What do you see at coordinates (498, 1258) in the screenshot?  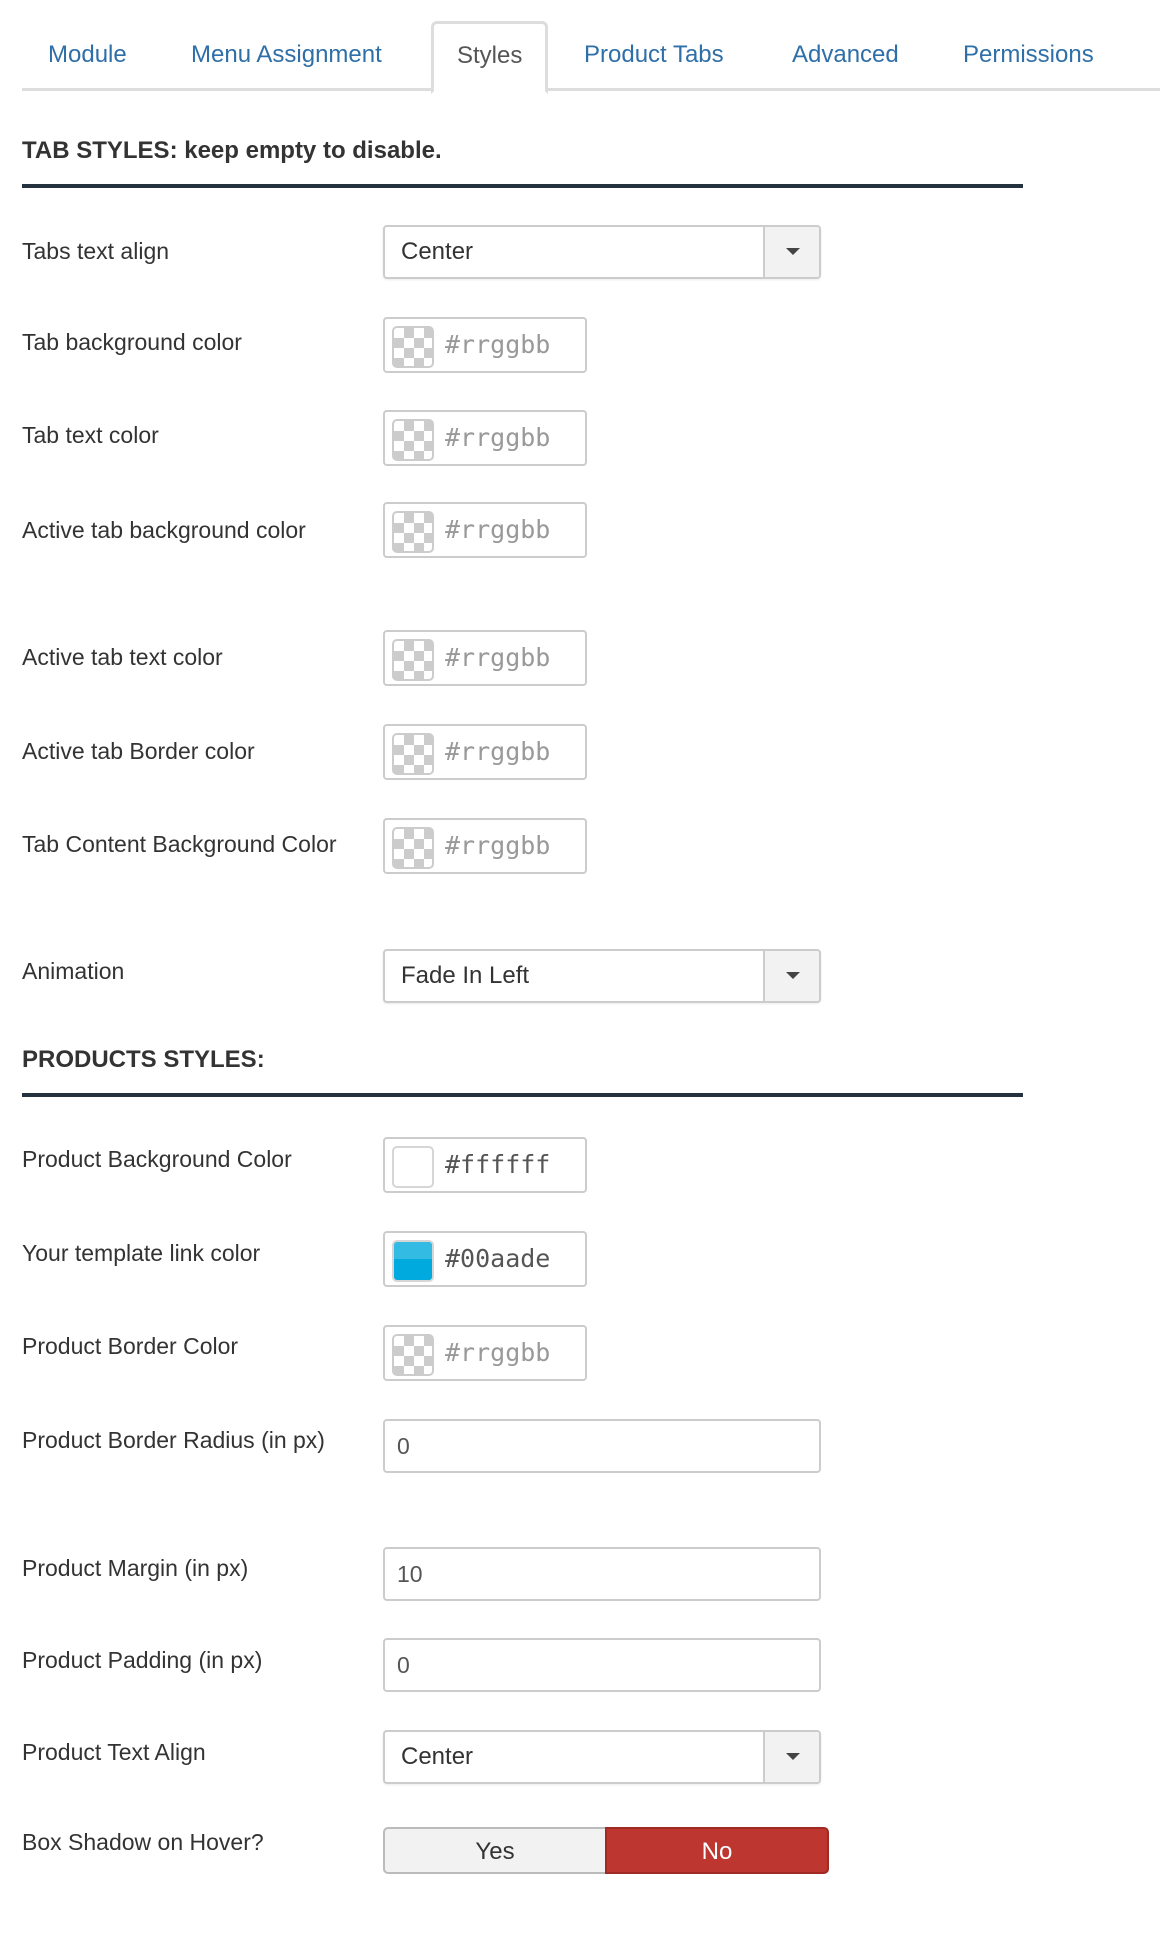 I see `template-link-color-value: #00aade` at bounding box center [498, 1258].